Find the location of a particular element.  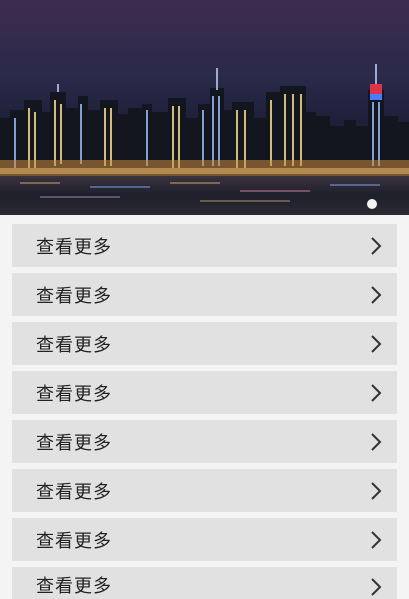

carousel-indicator is located at coordinates (372, 204).